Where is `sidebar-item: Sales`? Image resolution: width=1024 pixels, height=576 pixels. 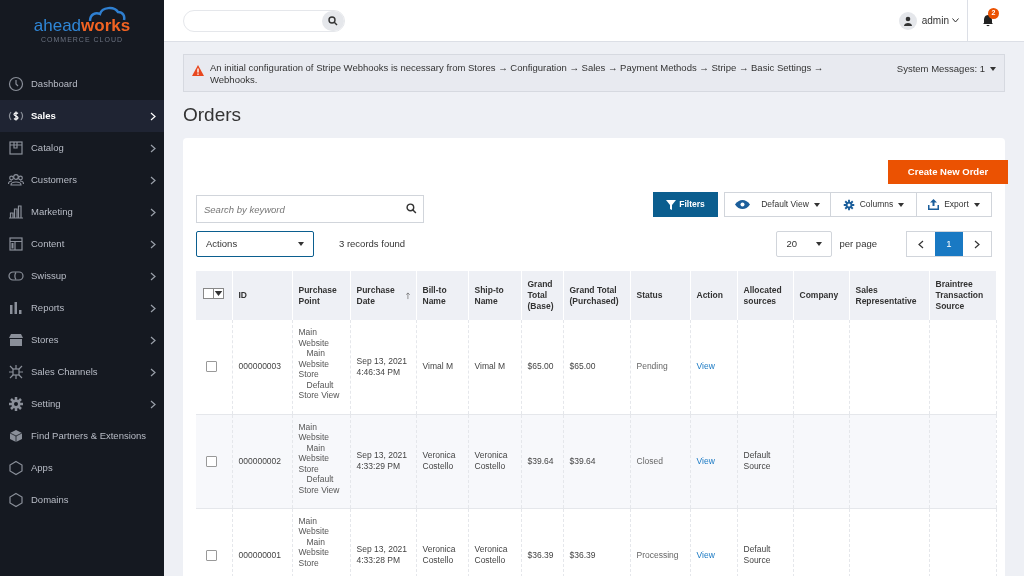 sidebar-item: Sales is located at coordinates (82, 116).